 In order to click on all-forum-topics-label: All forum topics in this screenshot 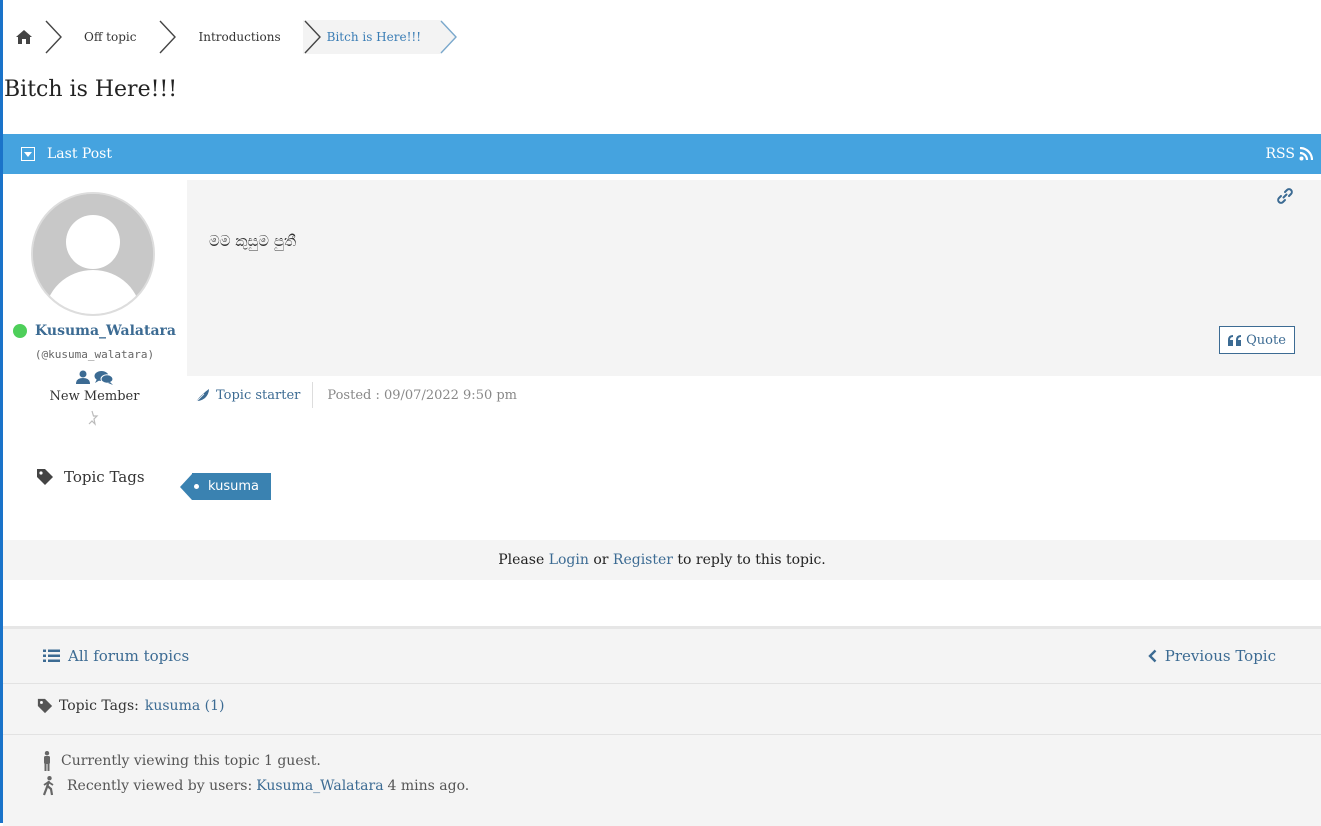, I will do `click(129, 656)`.